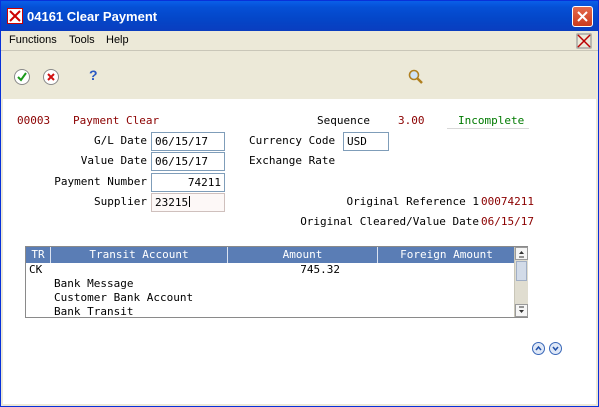  What do you see at coordinates (117, 40) in the screenshot?
I see `menu-help: Help` at bounding box center [117, 40].